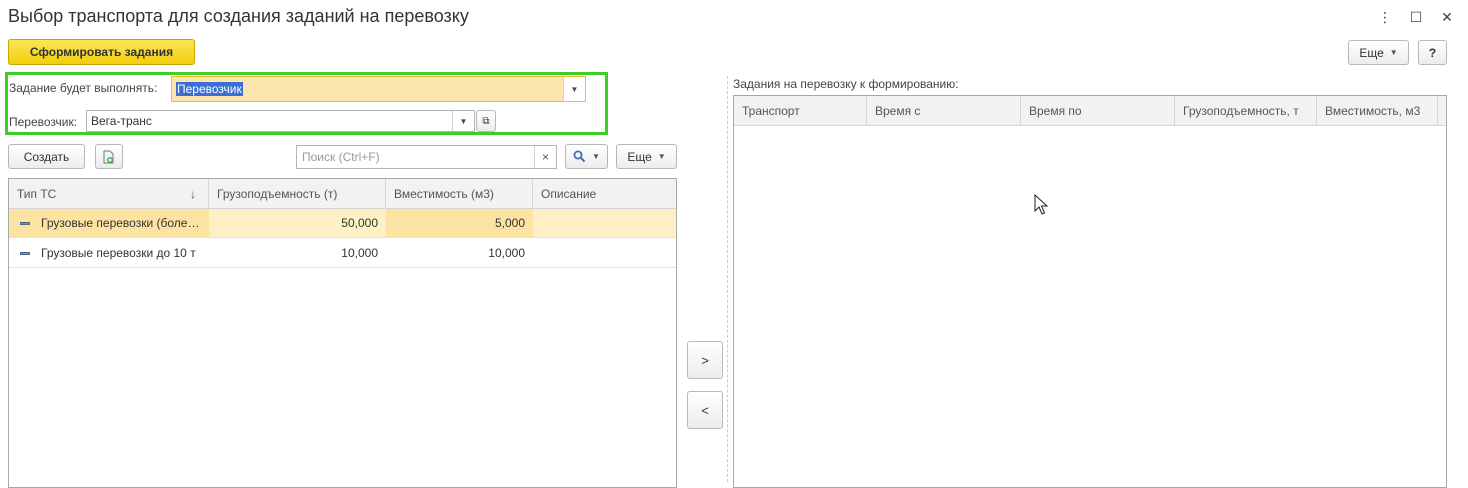 The height and width of the screenshot is (488, 1468). I want to click on carrier-label: Перевозчик:, so click(43, 122).